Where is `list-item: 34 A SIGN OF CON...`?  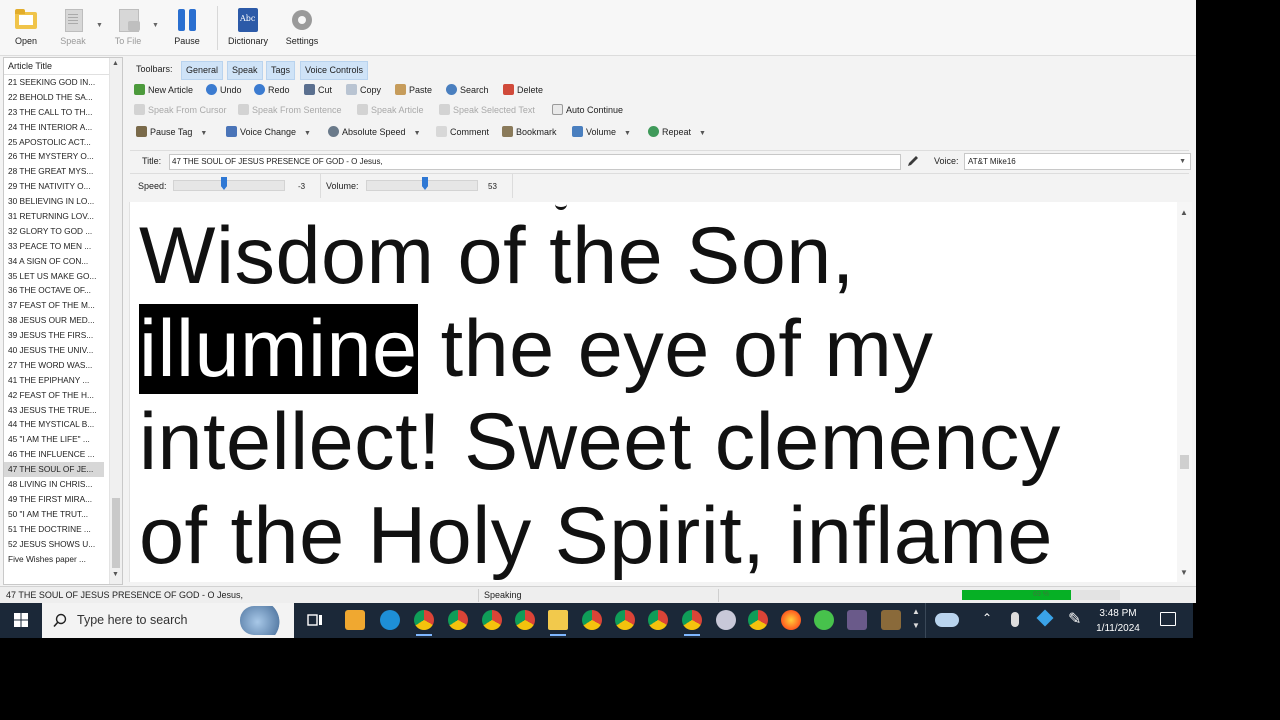 list-item: 34 A SIGN OF CON... is located at coordinates (54, 261).